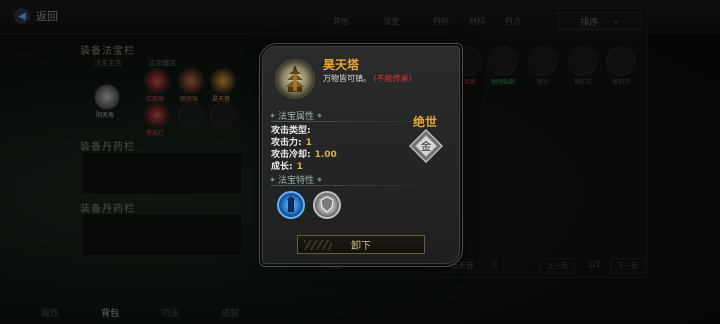 This screenshot has height=324, width=720. Describe the element at coordinates (357, 185) in the screenshot. I see `divider` at that location.